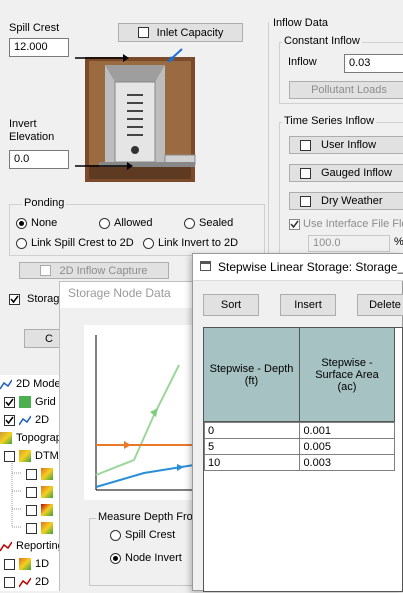 Image resolution: width=403 pixels, height=593 pixels. What do you see at coordinates (104, 223) in the screenshot?
I see `ponding-allowed-radio` at bounding box center [104, 223].